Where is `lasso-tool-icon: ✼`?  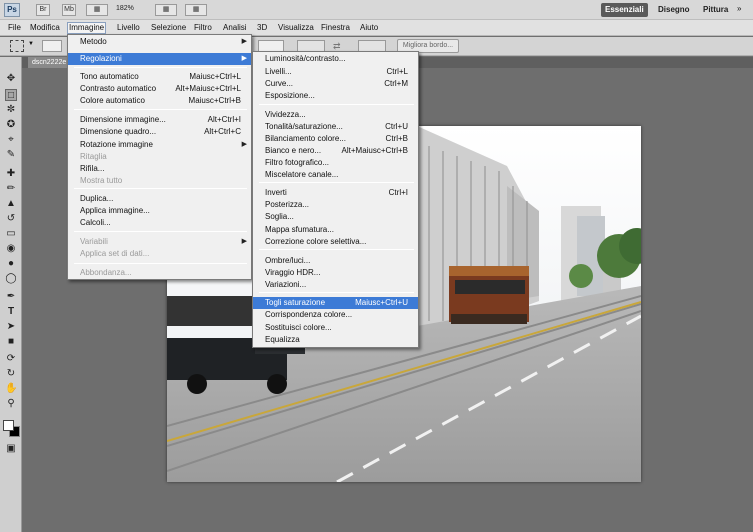
lasso-tool-icon: ✼ is located at coordinates (11, 110).